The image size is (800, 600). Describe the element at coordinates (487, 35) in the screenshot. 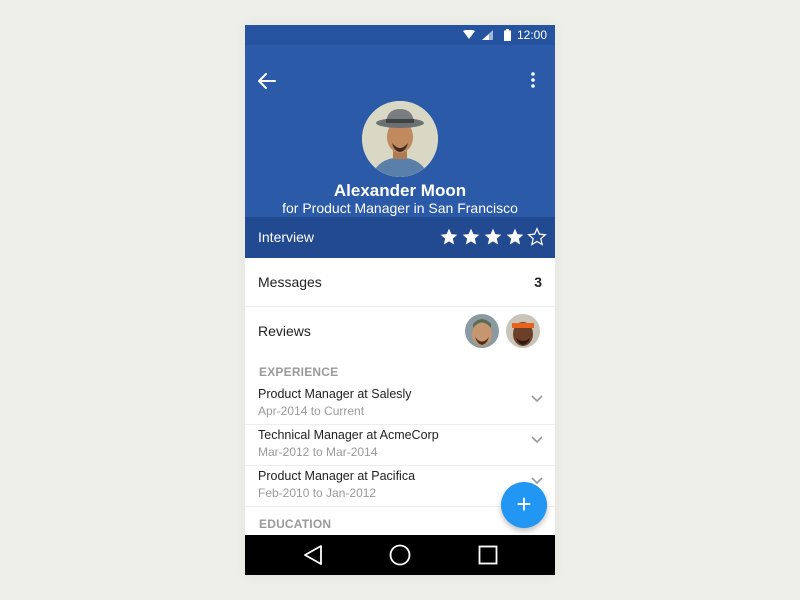

I see `signal-icon` at that location.